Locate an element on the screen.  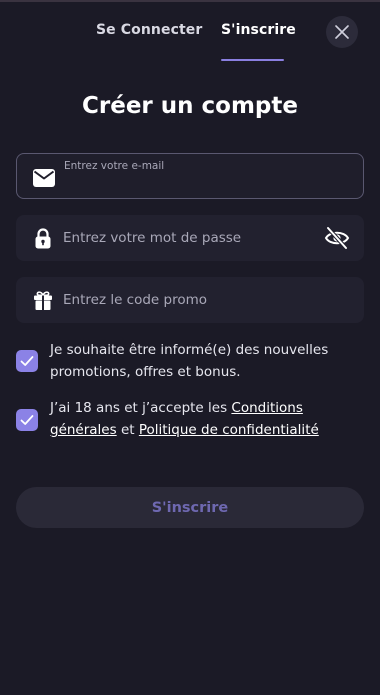
active-tab-indicator is located at coordinates (252, 60).